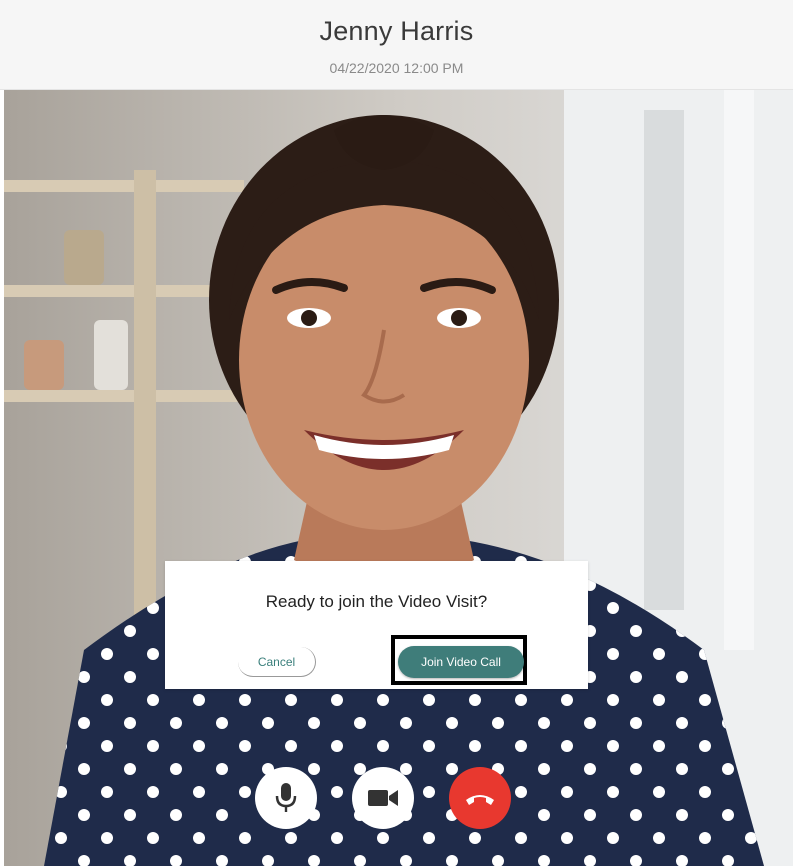  What do you see at coordinates (277, 662) in the screenshot?
I see `cancel-button: Cancel` at bounding box center [277, 662].